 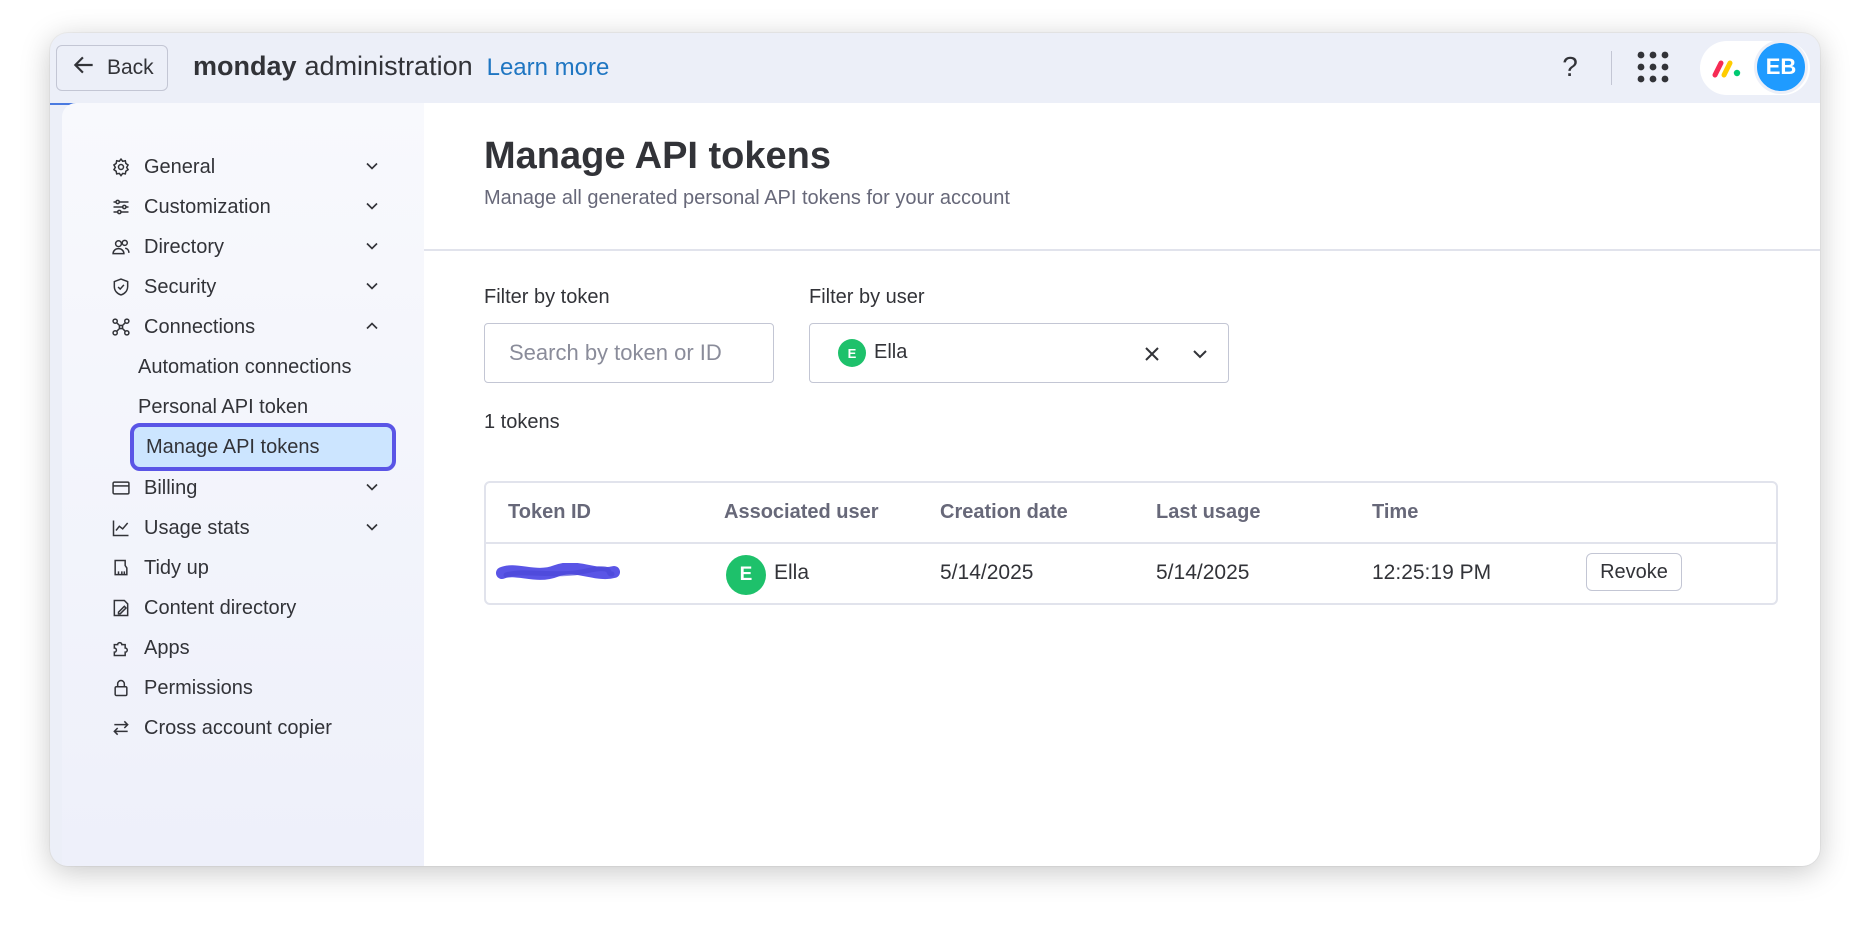 What do you see at coordinates (250, 247) in the screenshot?
I see `sidebar-item-directory: Directory` at bounding box center [250, 247].